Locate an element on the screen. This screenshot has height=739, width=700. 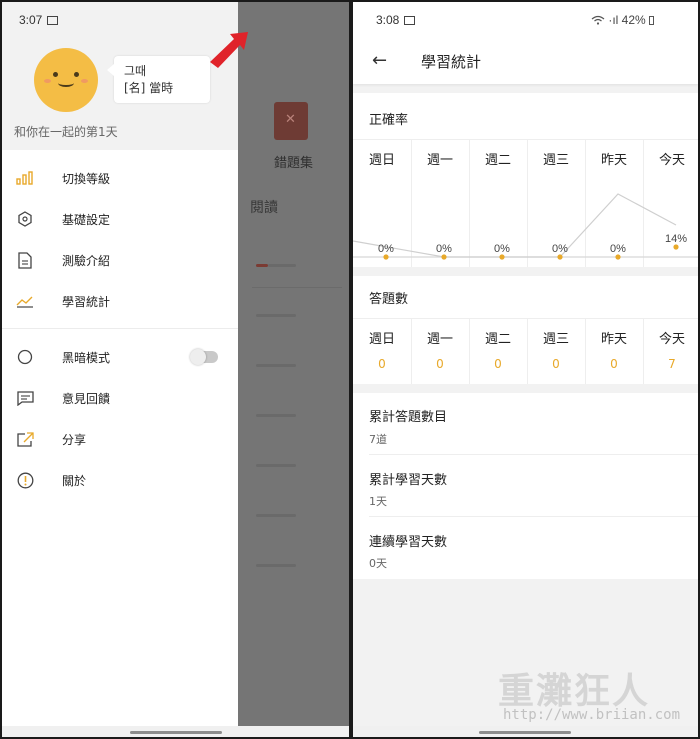
bubble-line-1: 그때 is located at coordinates (135, 71).